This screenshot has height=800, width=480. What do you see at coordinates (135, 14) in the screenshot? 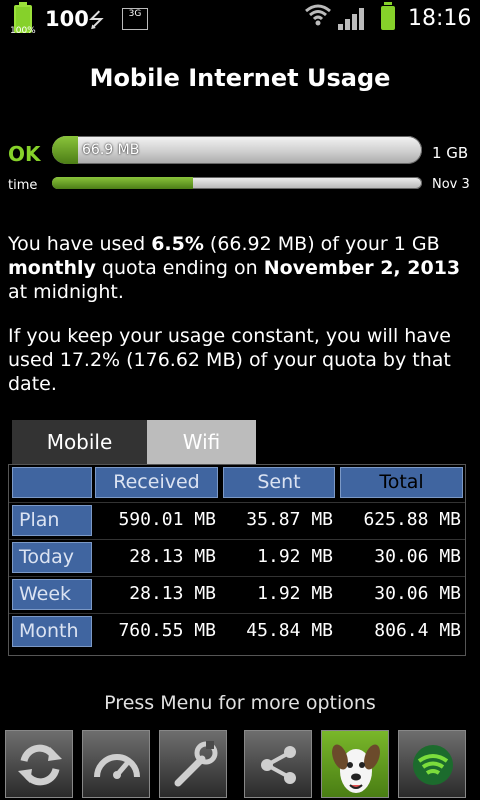
I see `network-type-label: 3G` at bounding box center [135, 14].